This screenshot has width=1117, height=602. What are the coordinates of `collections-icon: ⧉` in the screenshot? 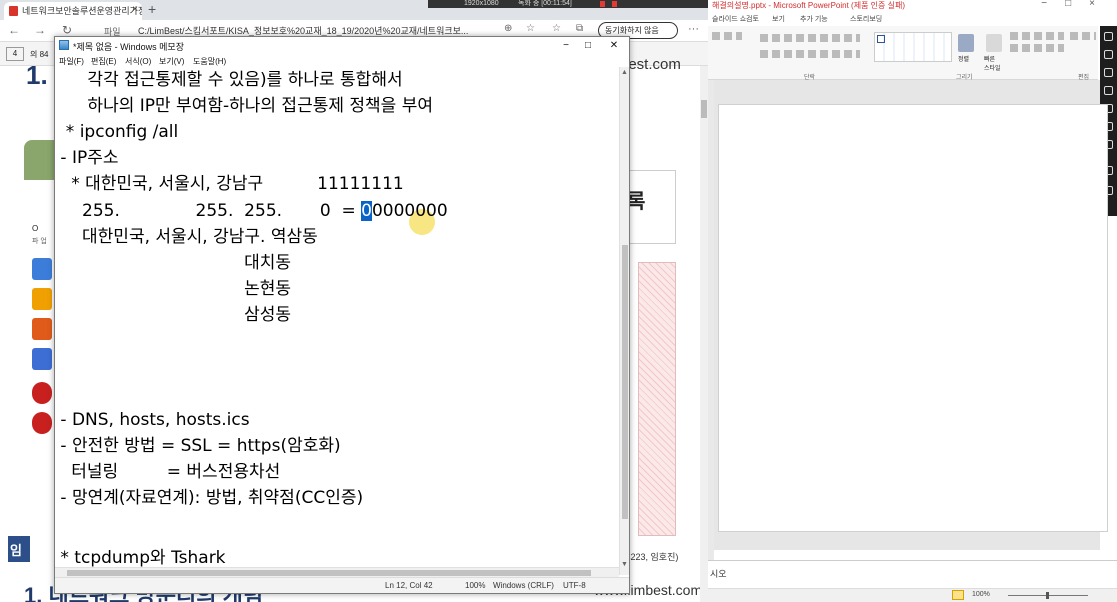 It's located at (579, 28).